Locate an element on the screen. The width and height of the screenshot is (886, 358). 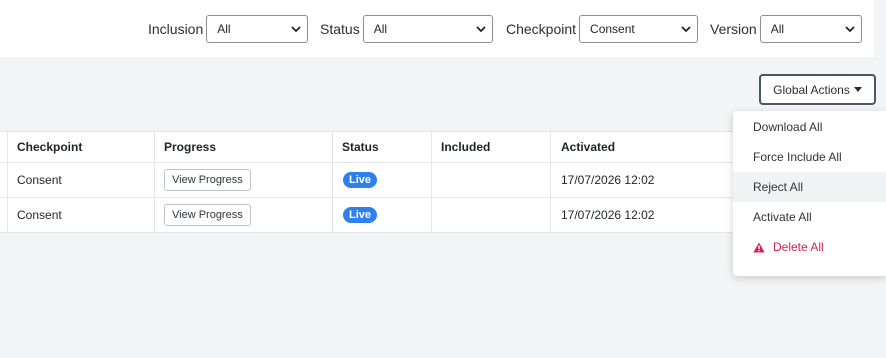
menu-item-label: Download All is located at coordinates (788, 127).